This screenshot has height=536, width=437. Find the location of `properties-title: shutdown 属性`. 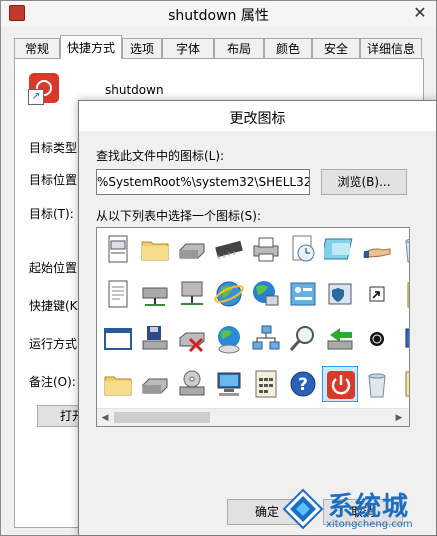

properties-title: shutdown 属性 is located at coordinates (218, 16).